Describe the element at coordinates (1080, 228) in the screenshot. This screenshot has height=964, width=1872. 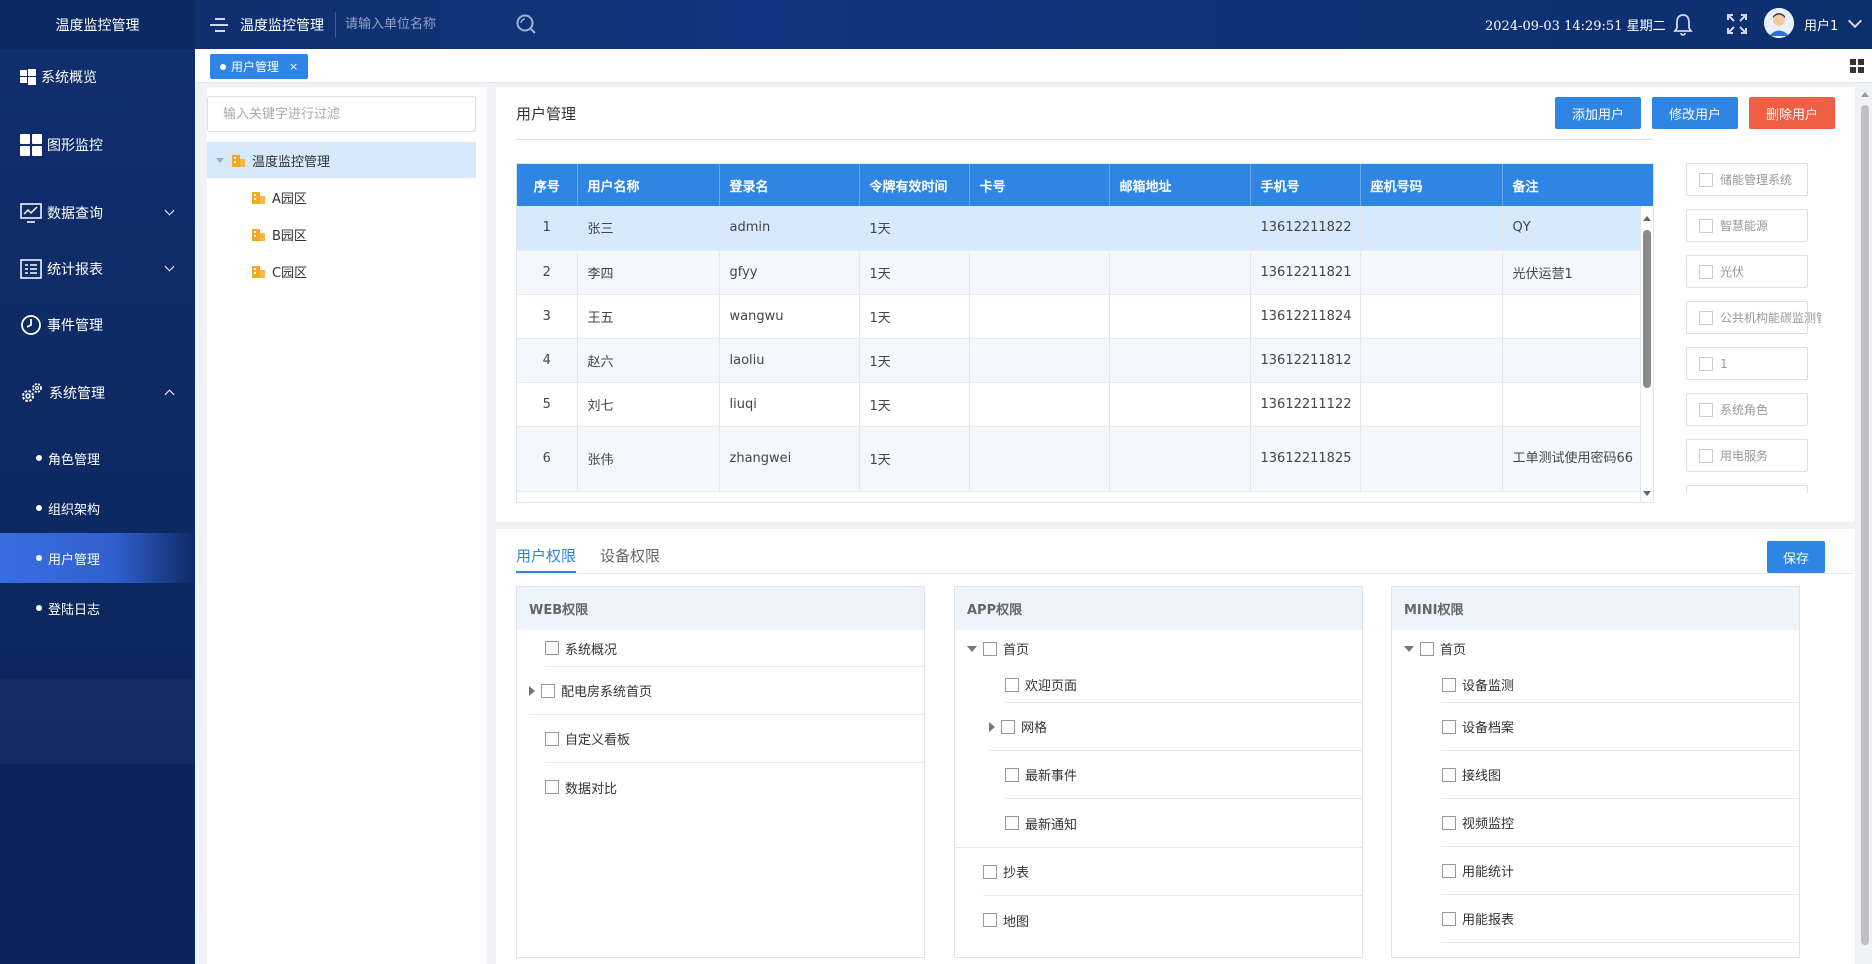
I see `table-row: 1 张三 admin 1天 13612211822 QY` at that location.